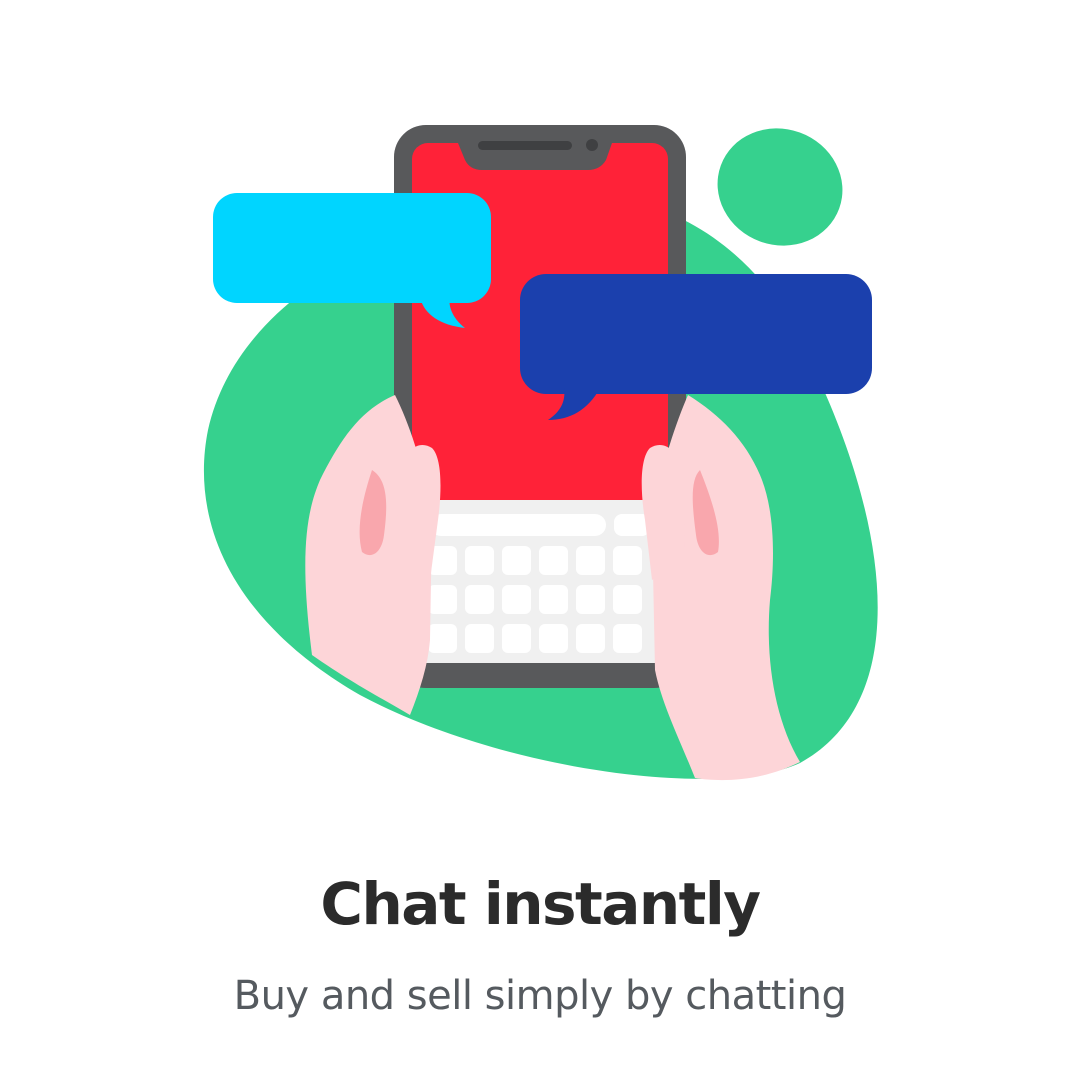 Image resolution: width=1080 pixels, height=1079 pixels. Describe the element at coordinates (518, 525) in the screenshot. I see `keyboard-bar` at that location.